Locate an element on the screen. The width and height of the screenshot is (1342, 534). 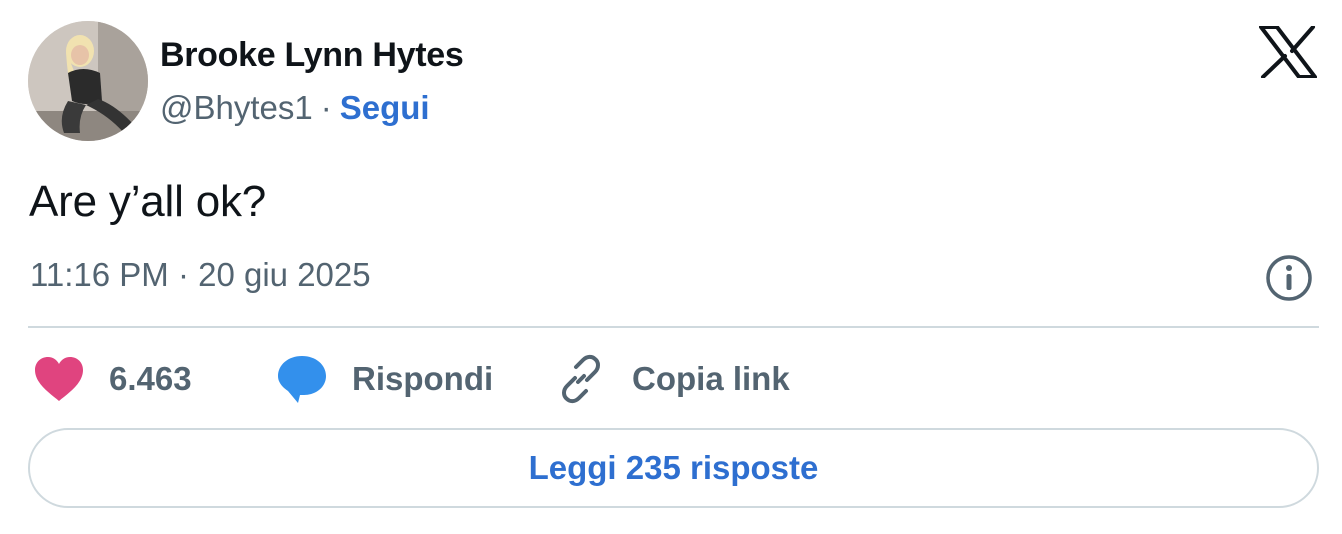
read-replies-label: Leggi 235 risposte is located at coordinates (673, 467).